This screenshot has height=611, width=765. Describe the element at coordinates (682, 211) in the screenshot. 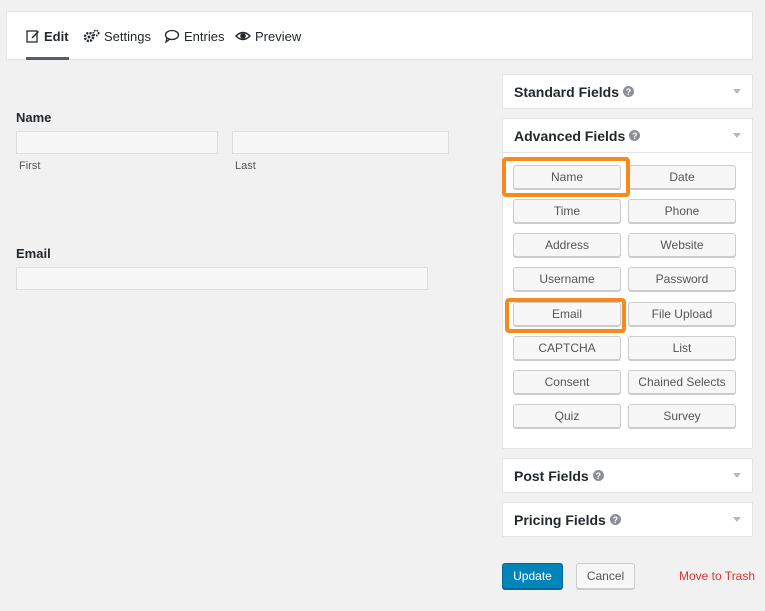

I see `add-phone-field-button: Phone` at that location.